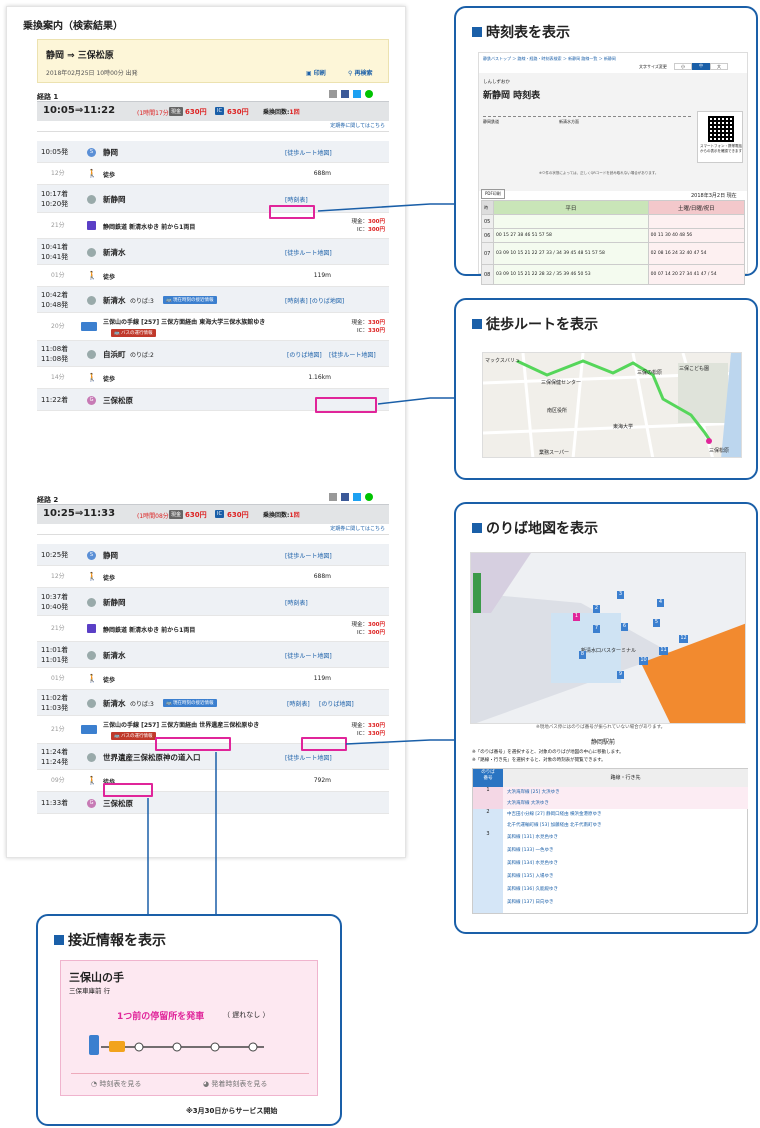 The image size is (760, 1128). Describe the element at coordinates (110, 555) in the screenshot. I see `station-name: 静岡` at that location.